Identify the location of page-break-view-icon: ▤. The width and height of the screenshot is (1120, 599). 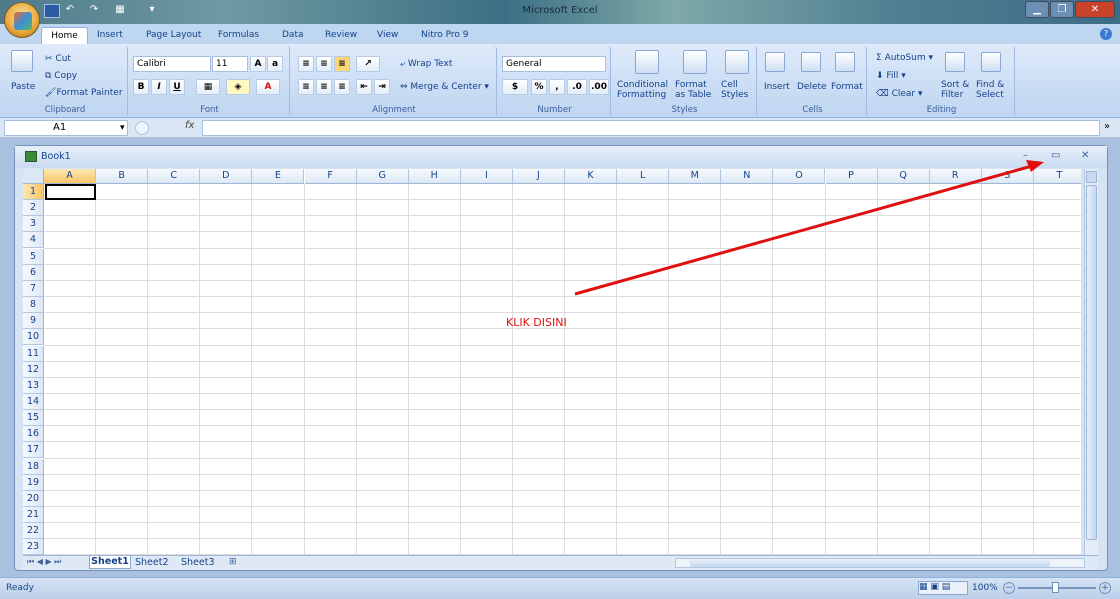
(945, 587).